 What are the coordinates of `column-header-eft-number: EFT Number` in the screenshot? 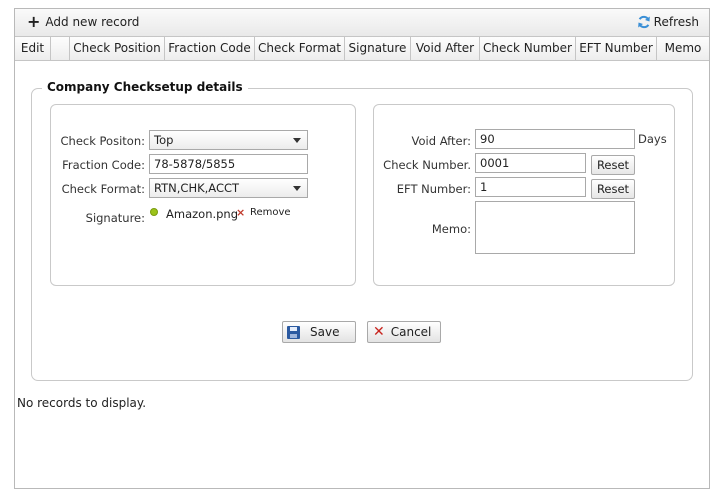 It's located at (616, 49).